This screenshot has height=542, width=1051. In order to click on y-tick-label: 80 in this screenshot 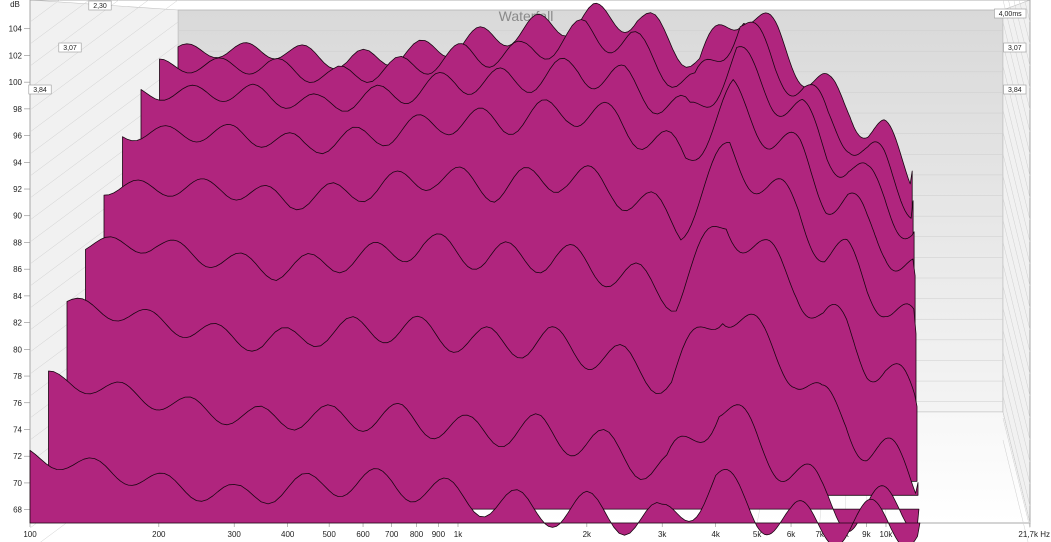, I will do `click(17, 349)`.